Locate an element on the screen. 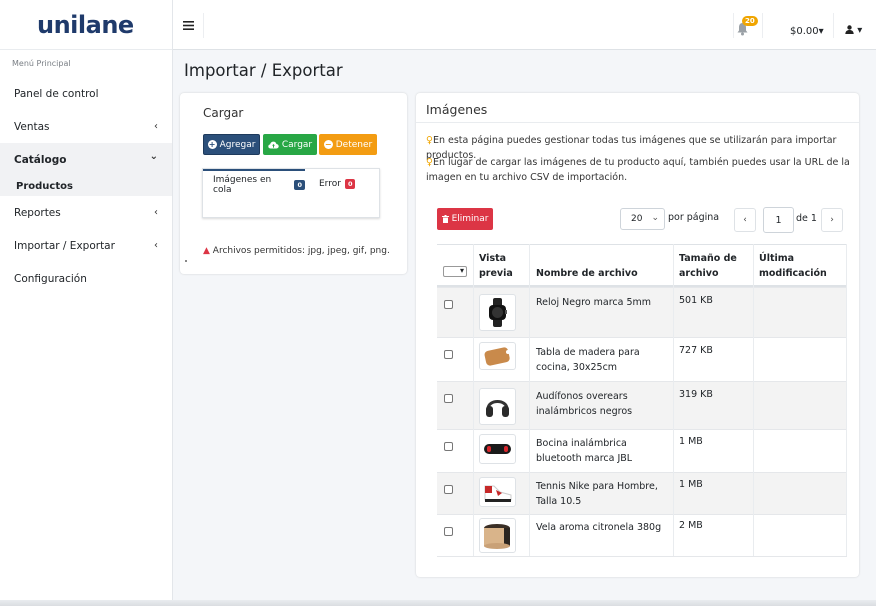 The width and height of the screenshot is (876, 606). images-title: Imágenes is located at coordinates (457, 109).